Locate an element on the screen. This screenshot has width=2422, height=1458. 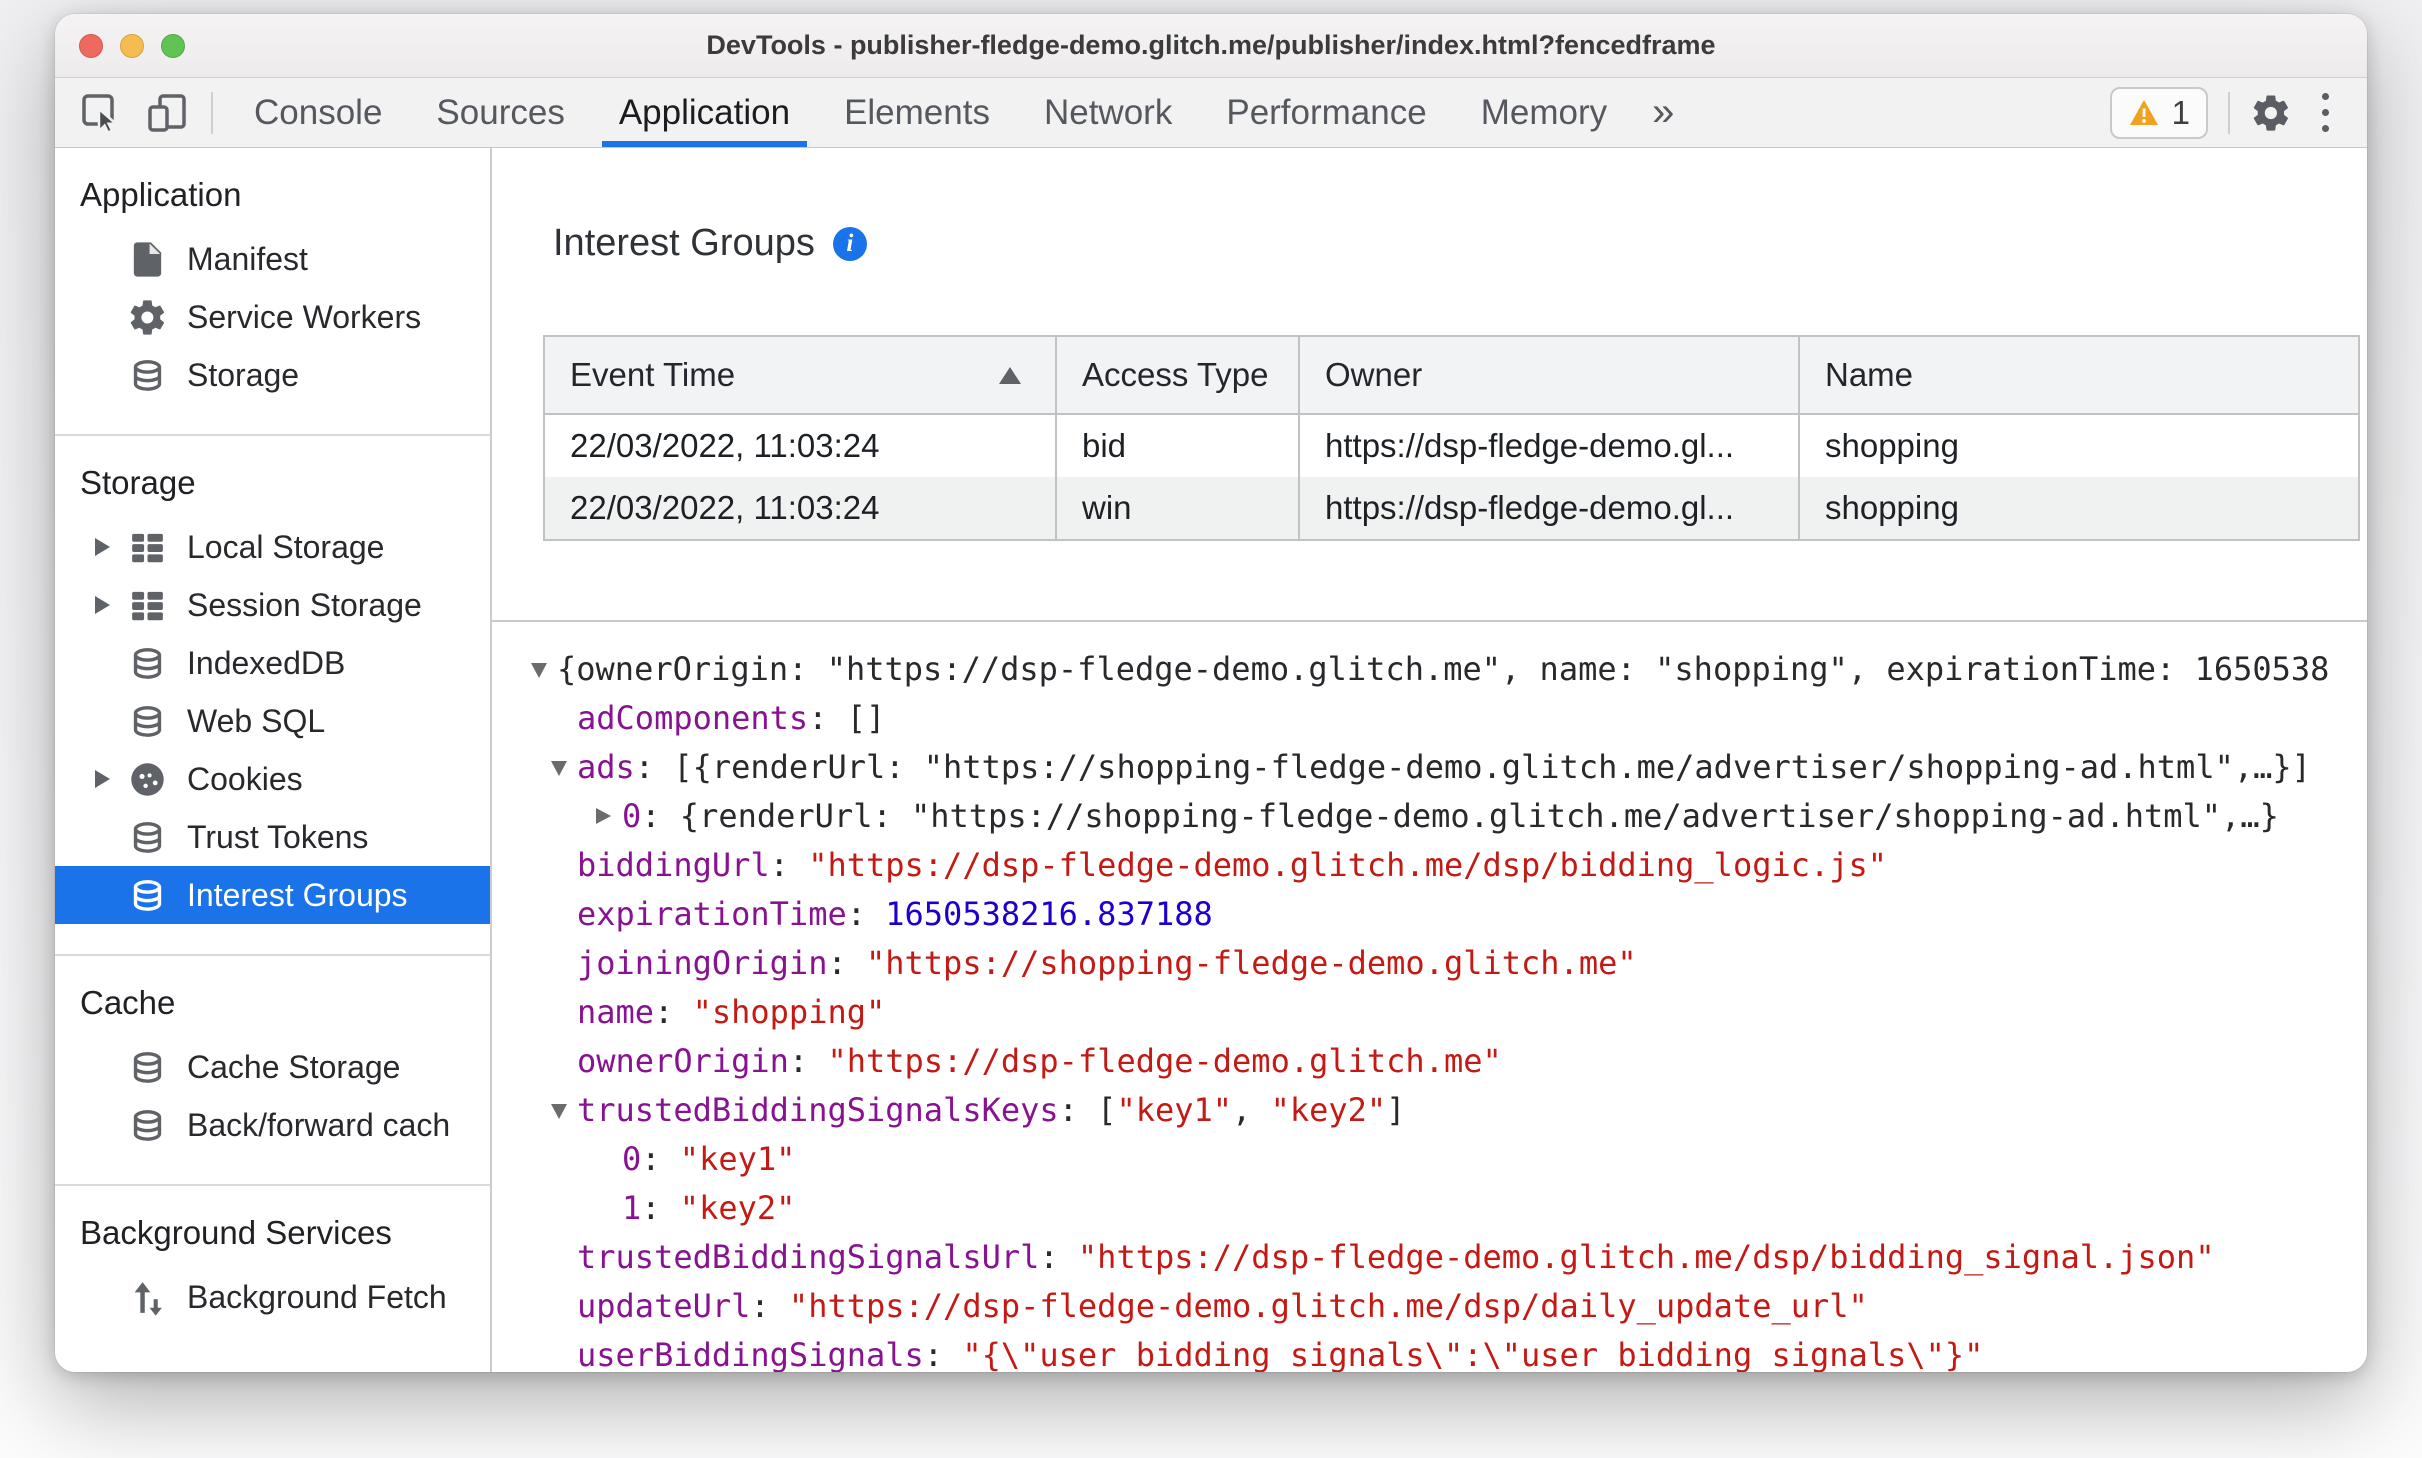
sidebar-item-indexeddb: IndexedDB is located at coordinates (272, 663).